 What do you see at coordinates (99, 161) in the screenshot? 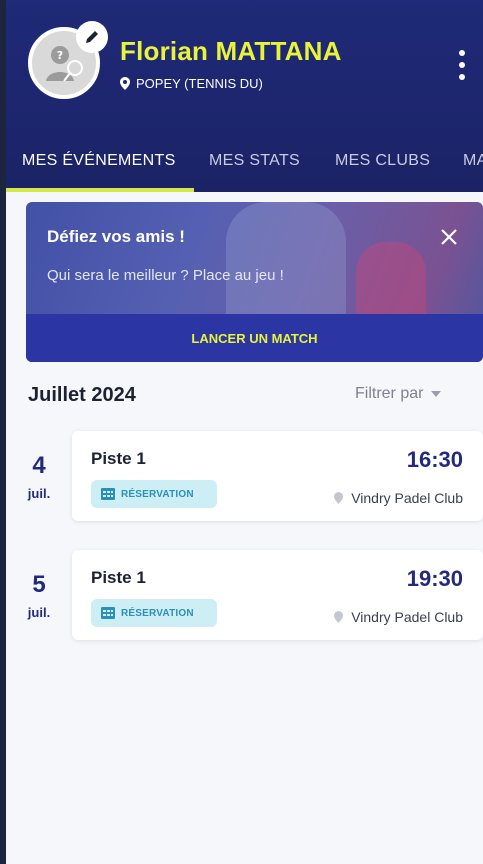
I see `tab-mes-evenements: MES ÉVÉNEMENTS` at bounding box center [99, 161].